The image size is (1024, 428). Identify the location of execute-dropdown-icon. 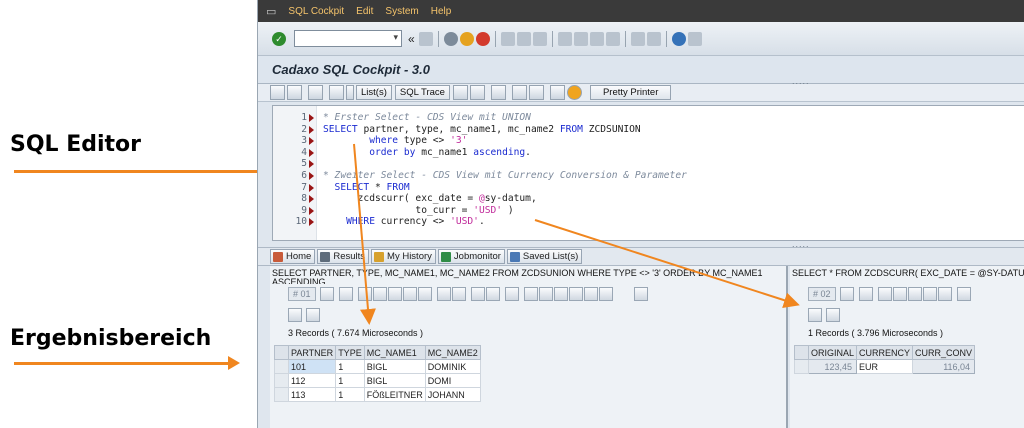
(350, 92).